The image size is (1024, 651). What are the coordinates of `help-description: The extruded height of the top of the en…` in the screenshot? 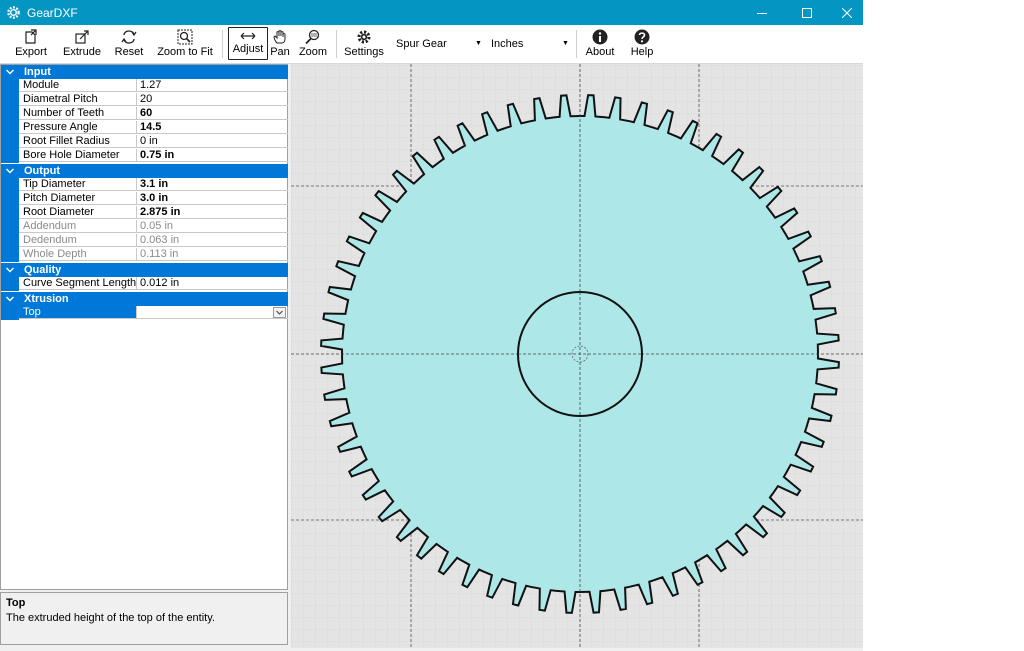 It's located at (110, 618).